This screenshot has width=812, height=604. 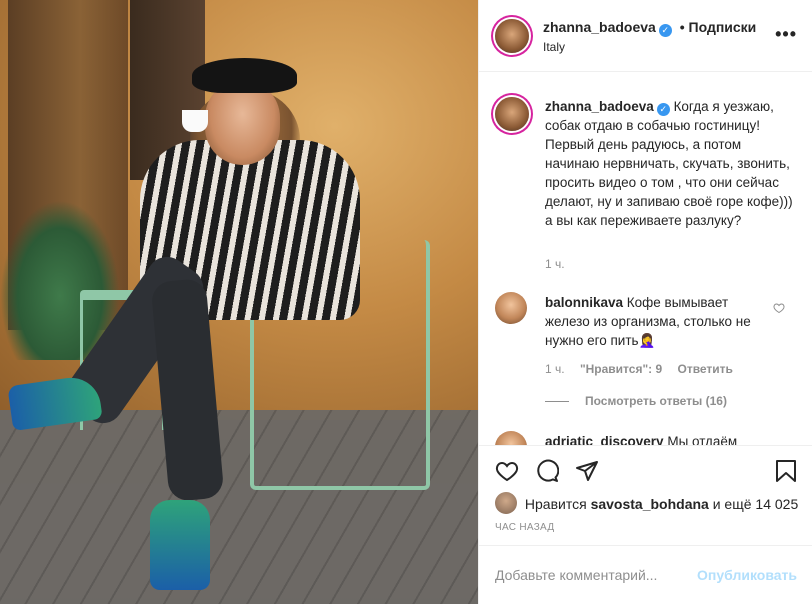 I want to click on likes-count: и ещё 14 025, so click(x=756, y=504).